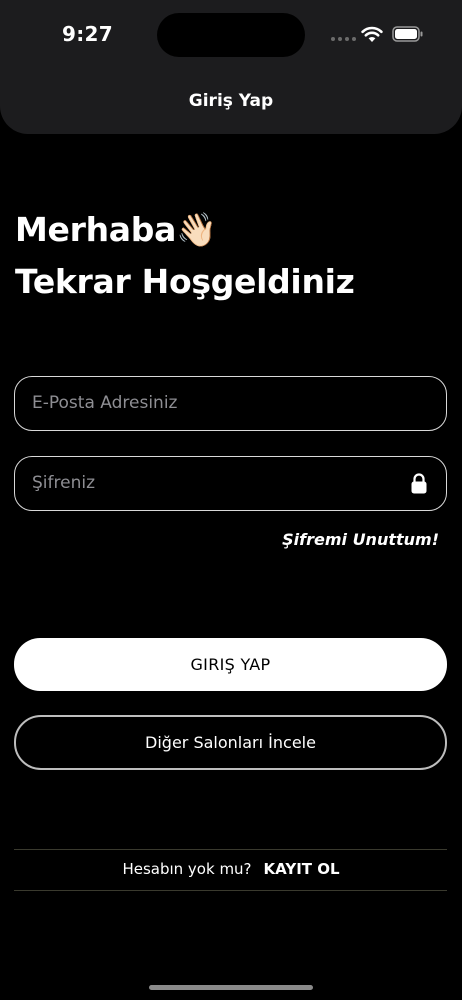 Image resolution: width=462 pixels, height=1000 pixels. Describe the element at coordinates (217, 483) in the screenshot. I see `password-input` at that location.